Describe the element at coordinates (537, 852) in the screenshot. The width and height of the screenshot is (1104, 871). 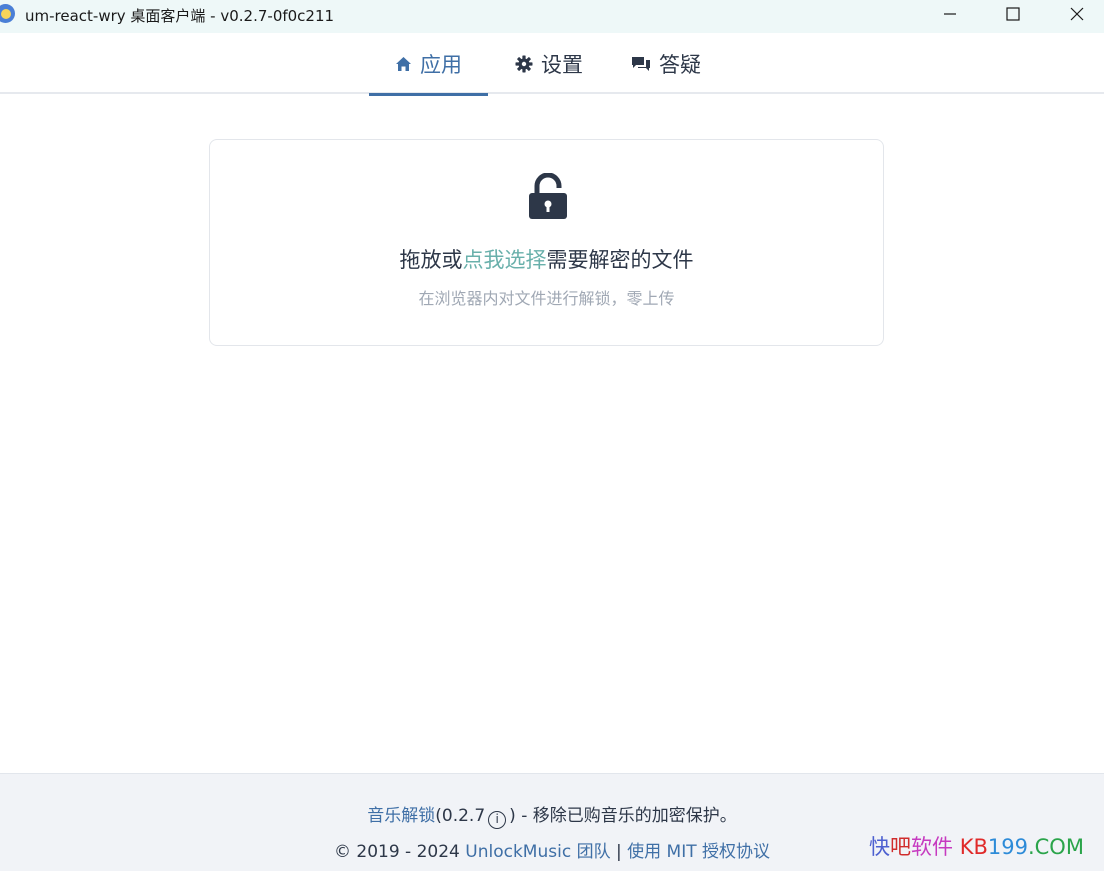
I see `team-link: UnlockMusic 团队` at that location.